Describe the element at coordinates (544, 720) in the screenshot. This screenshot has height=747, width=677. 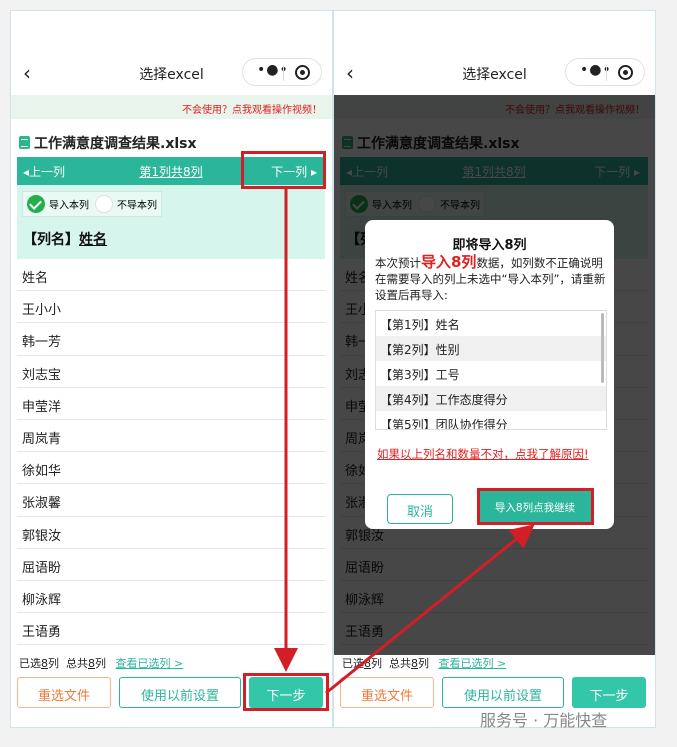
I see `watermark: 服务号 · 万能快查` at that location.